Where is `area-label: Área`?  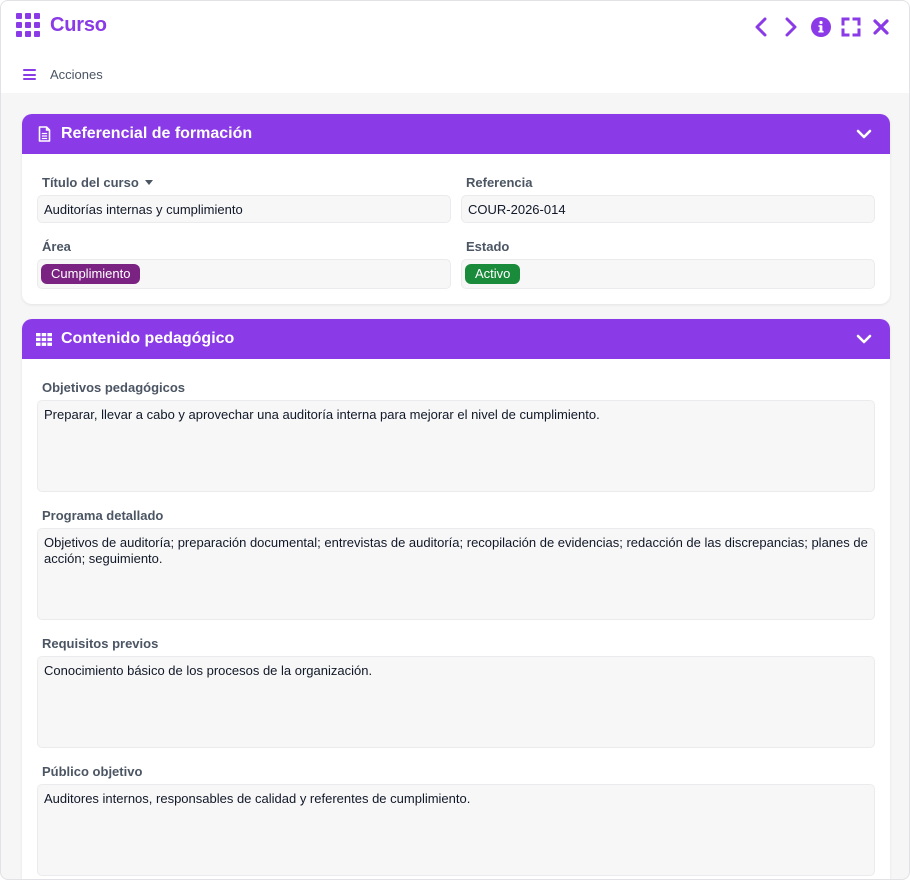
area-label: Área is located at coordinates (56, 246).